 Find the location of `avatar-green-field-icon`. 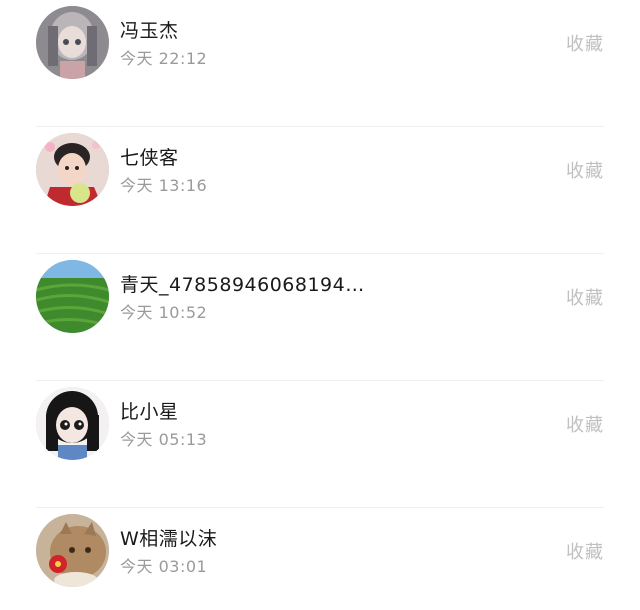

avatar-green-field-icon is located at coordinates (72, 296).